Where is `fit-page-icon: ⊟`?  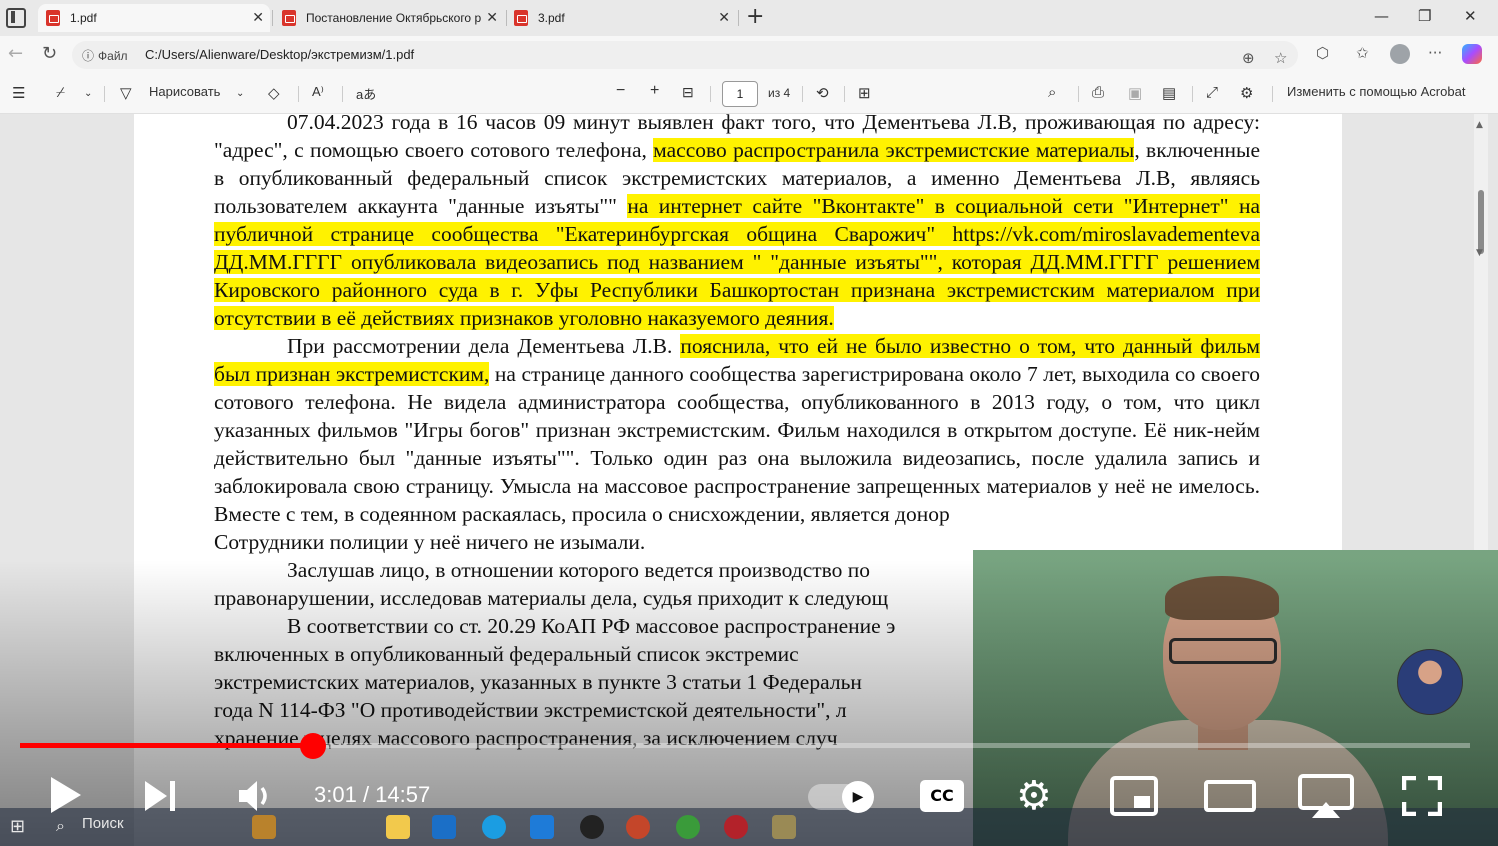
fit-page-icon: ⊟ is located at coordinates (688, 92).